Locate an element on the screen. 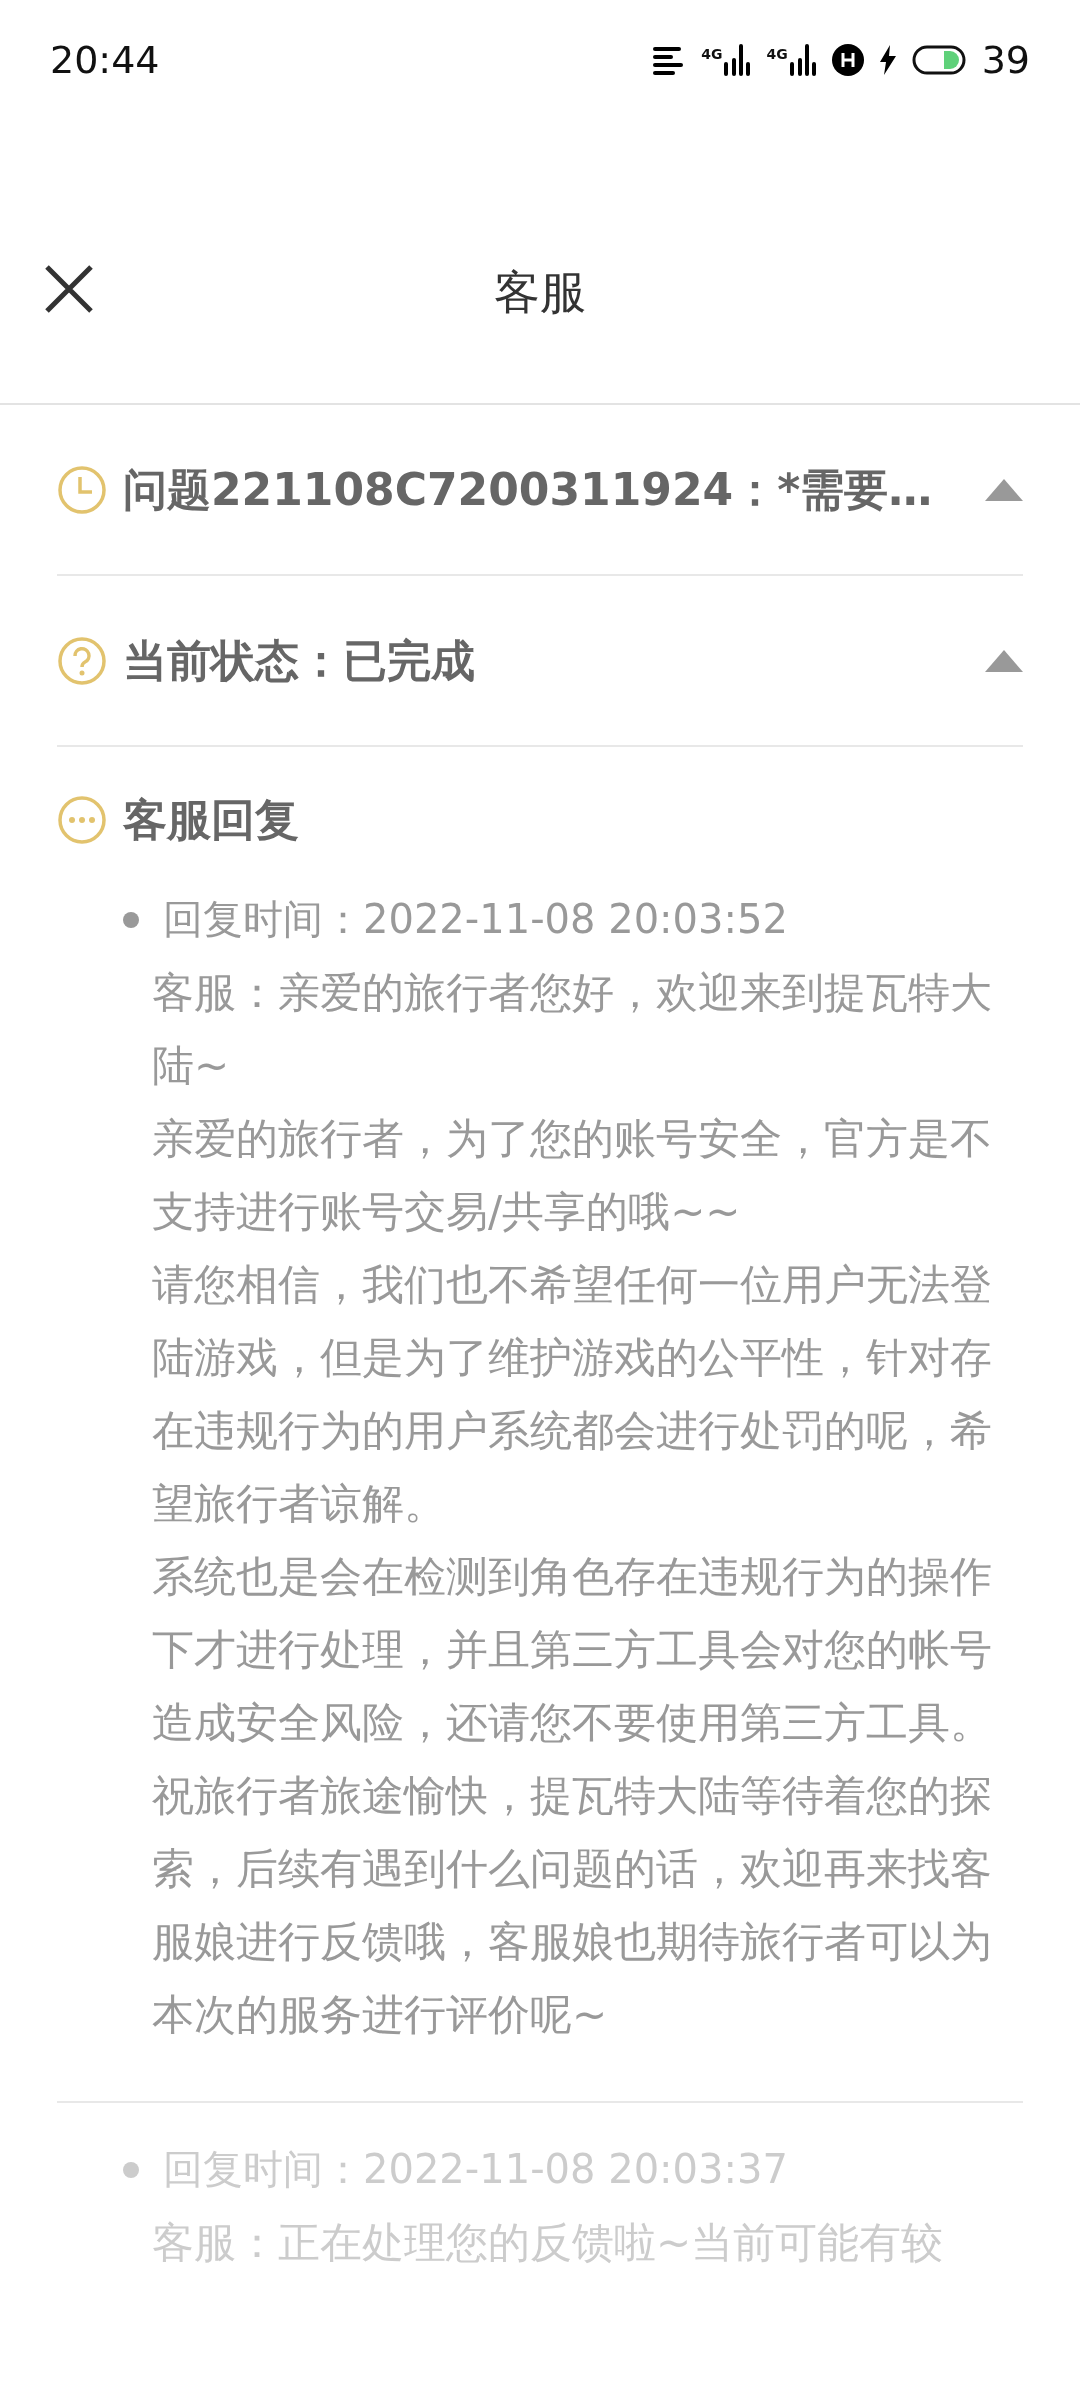 Image resolution: width=1080 pixels, height=2400 pixels. reply-text: 客服：亲爱的旅行者您好，欢迎来到提瓦特大陆~ is located at coordinates (572, 1029).